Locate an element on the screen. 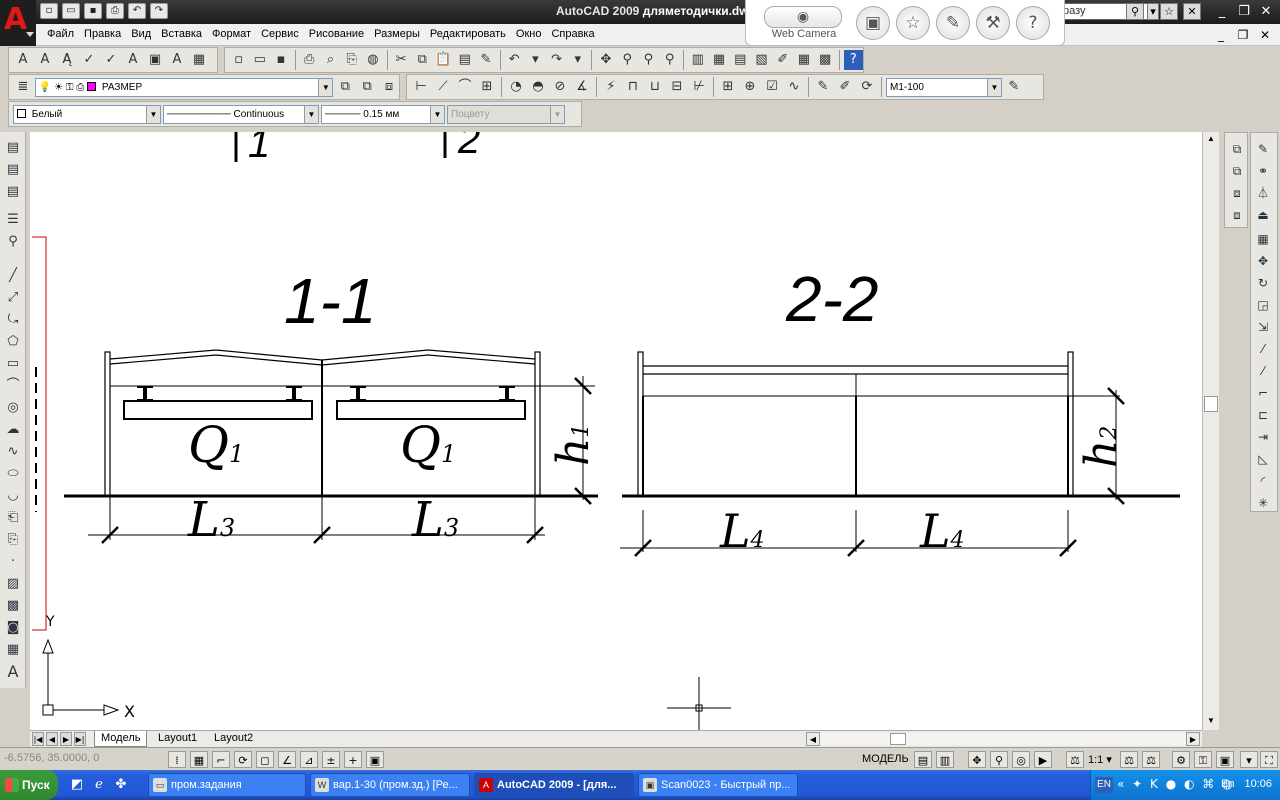  redo-icon: ↷ is located at coordinates (556, 60).